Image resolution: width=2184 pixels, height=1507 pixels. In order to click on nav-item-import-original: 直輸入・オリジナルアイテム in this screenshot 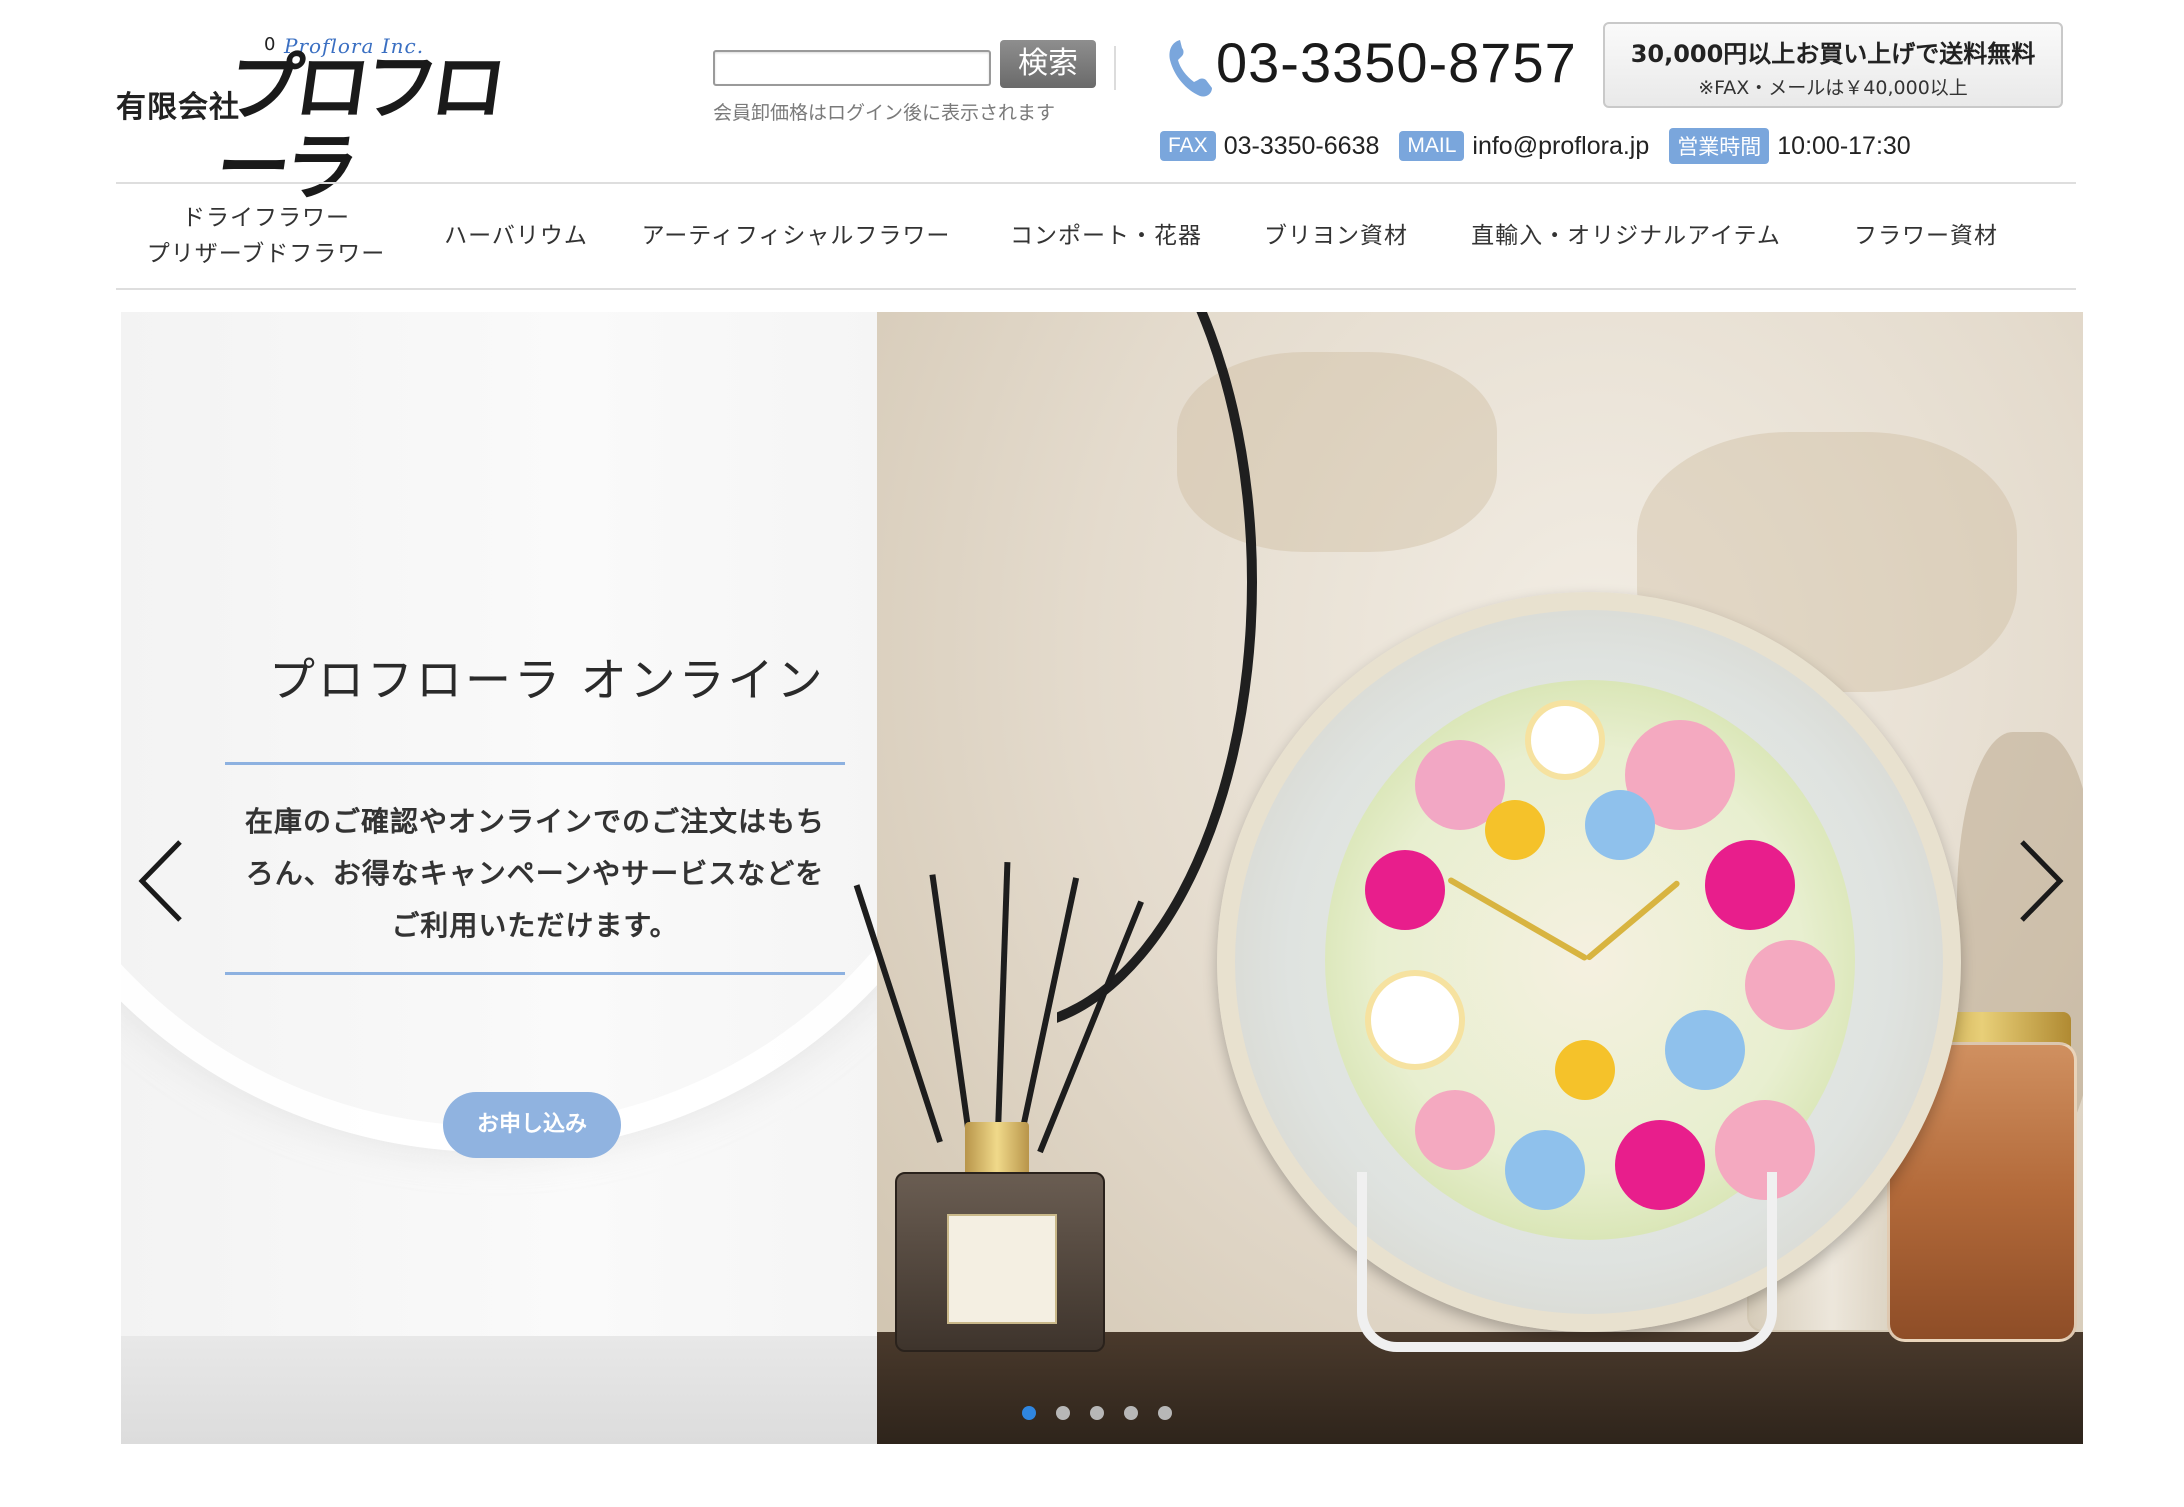, I will do `click(1626, 236)`.